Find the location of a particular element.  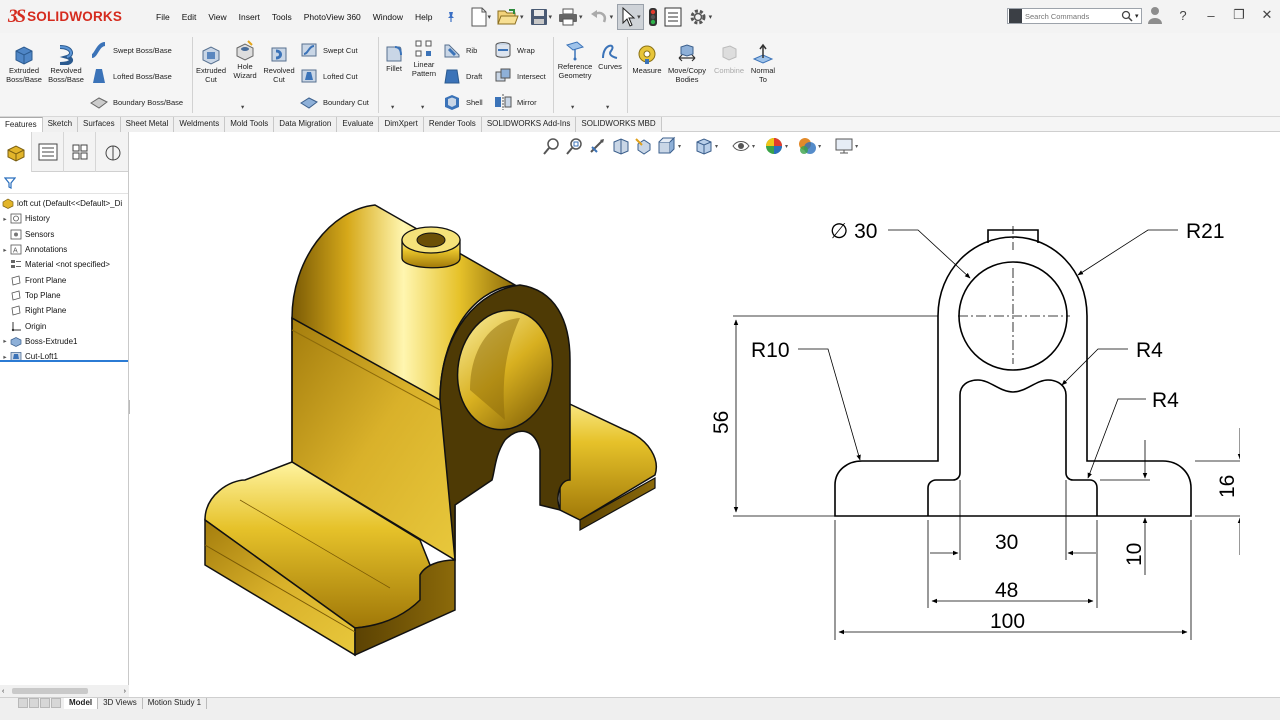

menu-view: View is located at coordinates (217, 17).